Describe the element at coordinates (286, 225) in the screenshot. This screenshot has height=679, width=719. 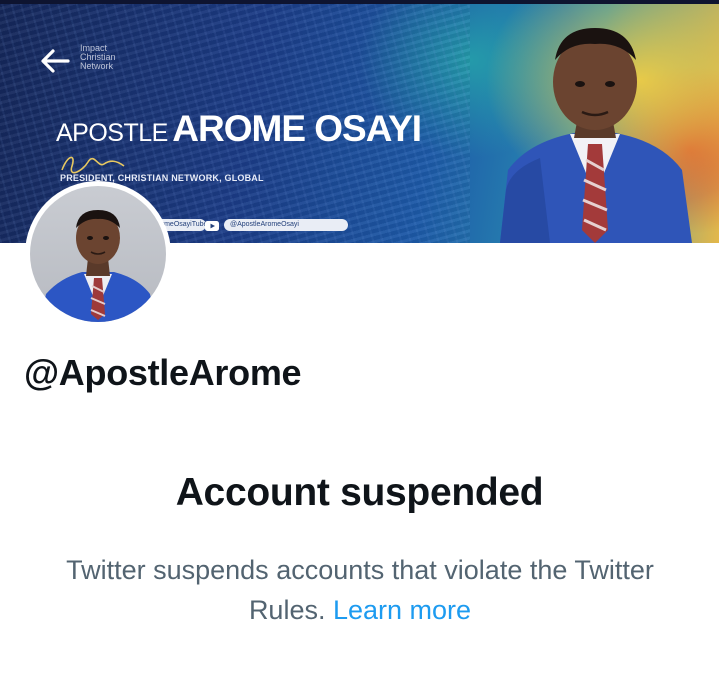
I see `banner-social-right: @ApostleAromeOsayi` at that location.